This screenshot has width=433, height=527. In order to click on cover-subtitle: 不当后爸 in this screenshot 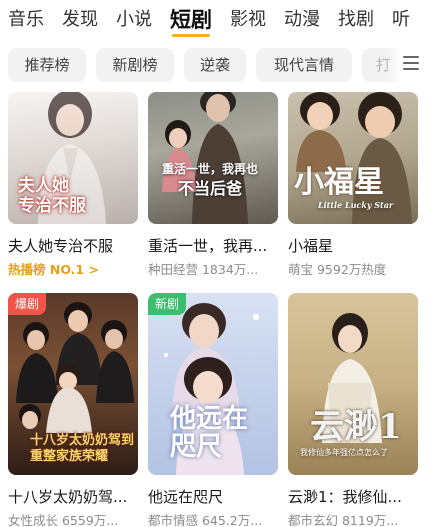, I will do `click(210, 188)`.